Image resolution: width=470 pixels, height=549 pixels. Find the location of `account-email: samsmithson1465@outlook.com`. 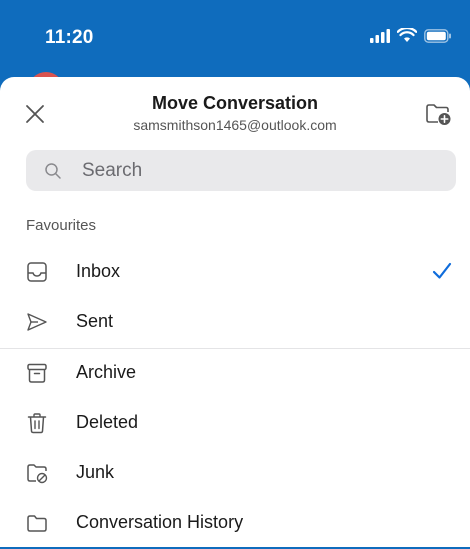

account-email: samsmithson1465@outlook.com is located at coordinates (235, 125).